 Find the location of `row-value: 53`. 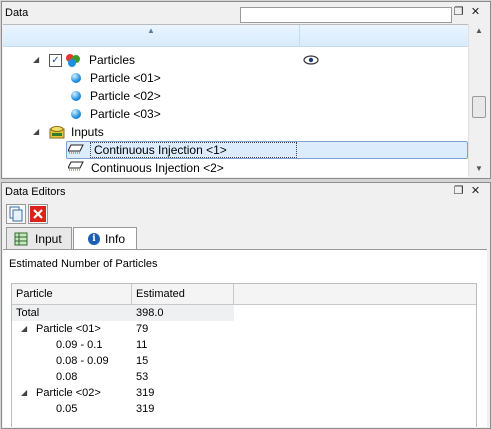

row-value: 53 is located at coordinates (142, 377).